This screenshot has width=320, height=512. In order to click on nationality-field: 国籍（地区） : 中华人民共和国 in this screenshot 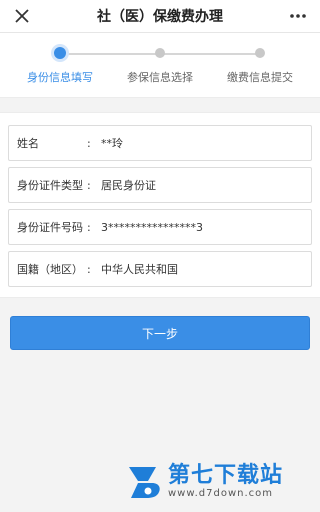, I will do `click(160, 269)`.